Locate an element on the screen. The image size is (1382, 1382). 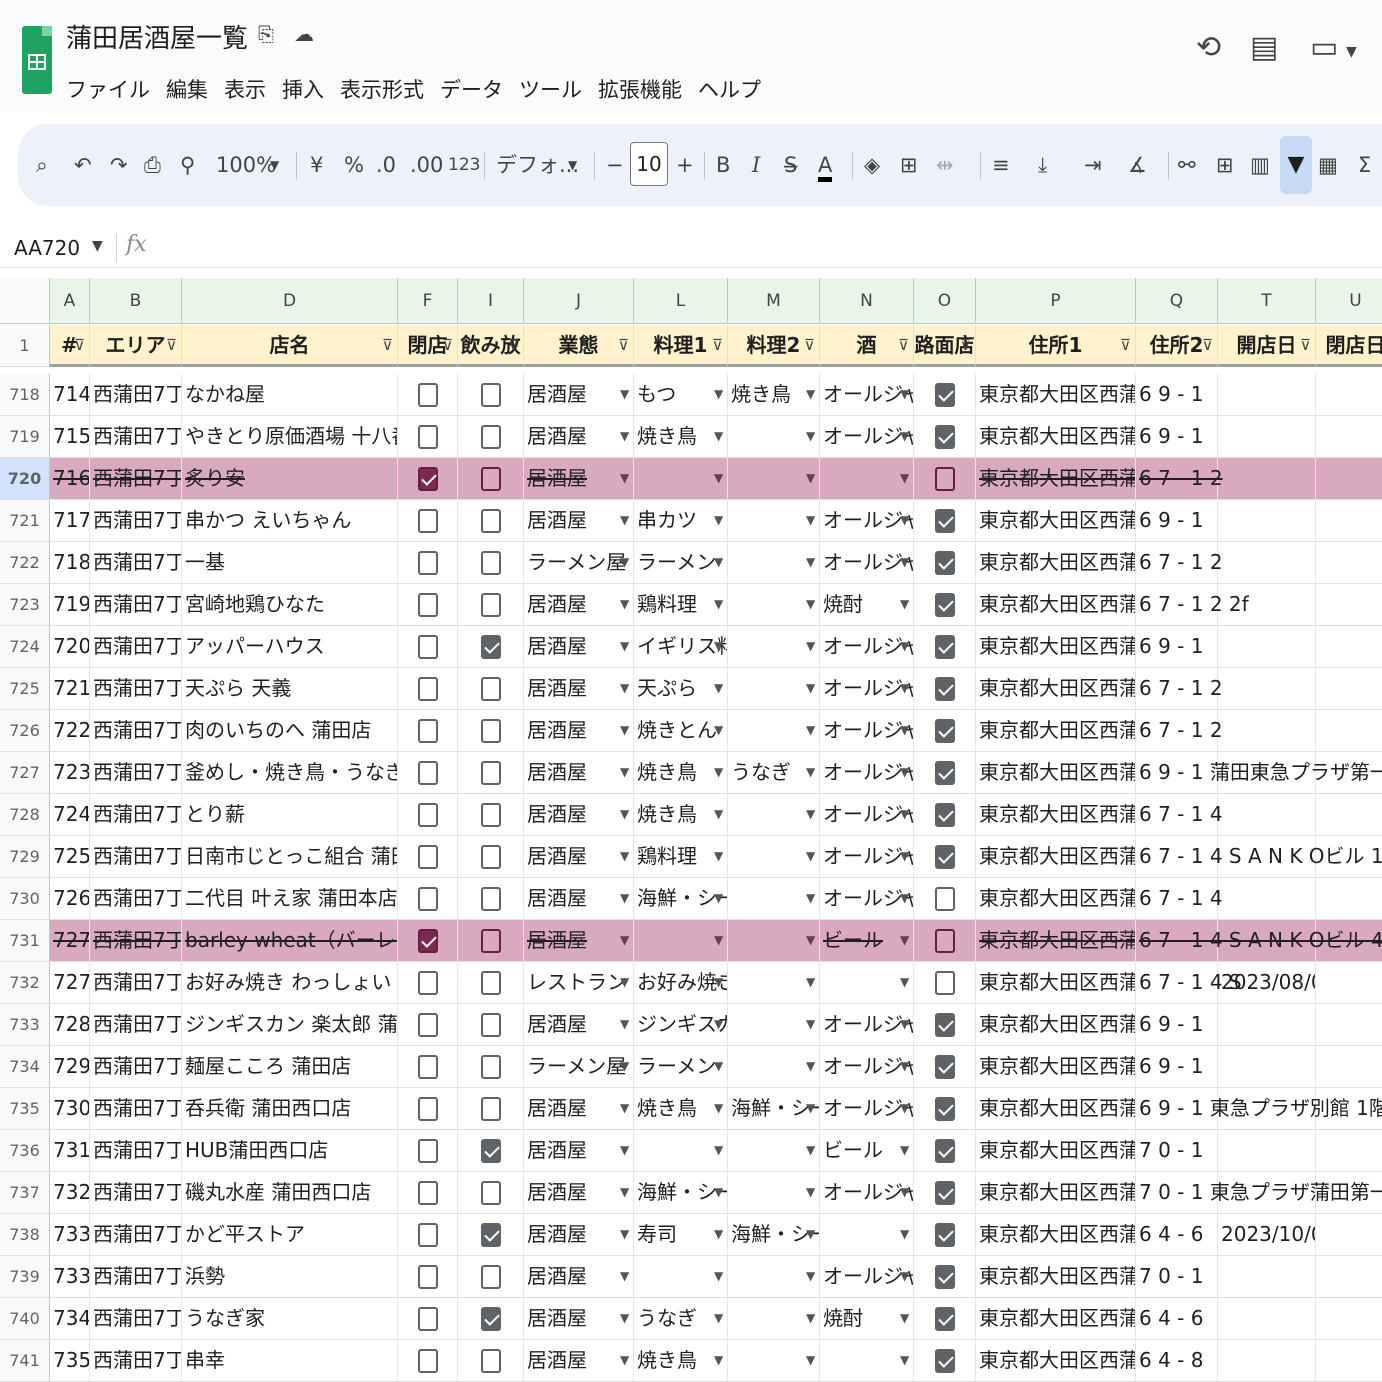
menu-item: ファイル is located at coordinates (108, 89).